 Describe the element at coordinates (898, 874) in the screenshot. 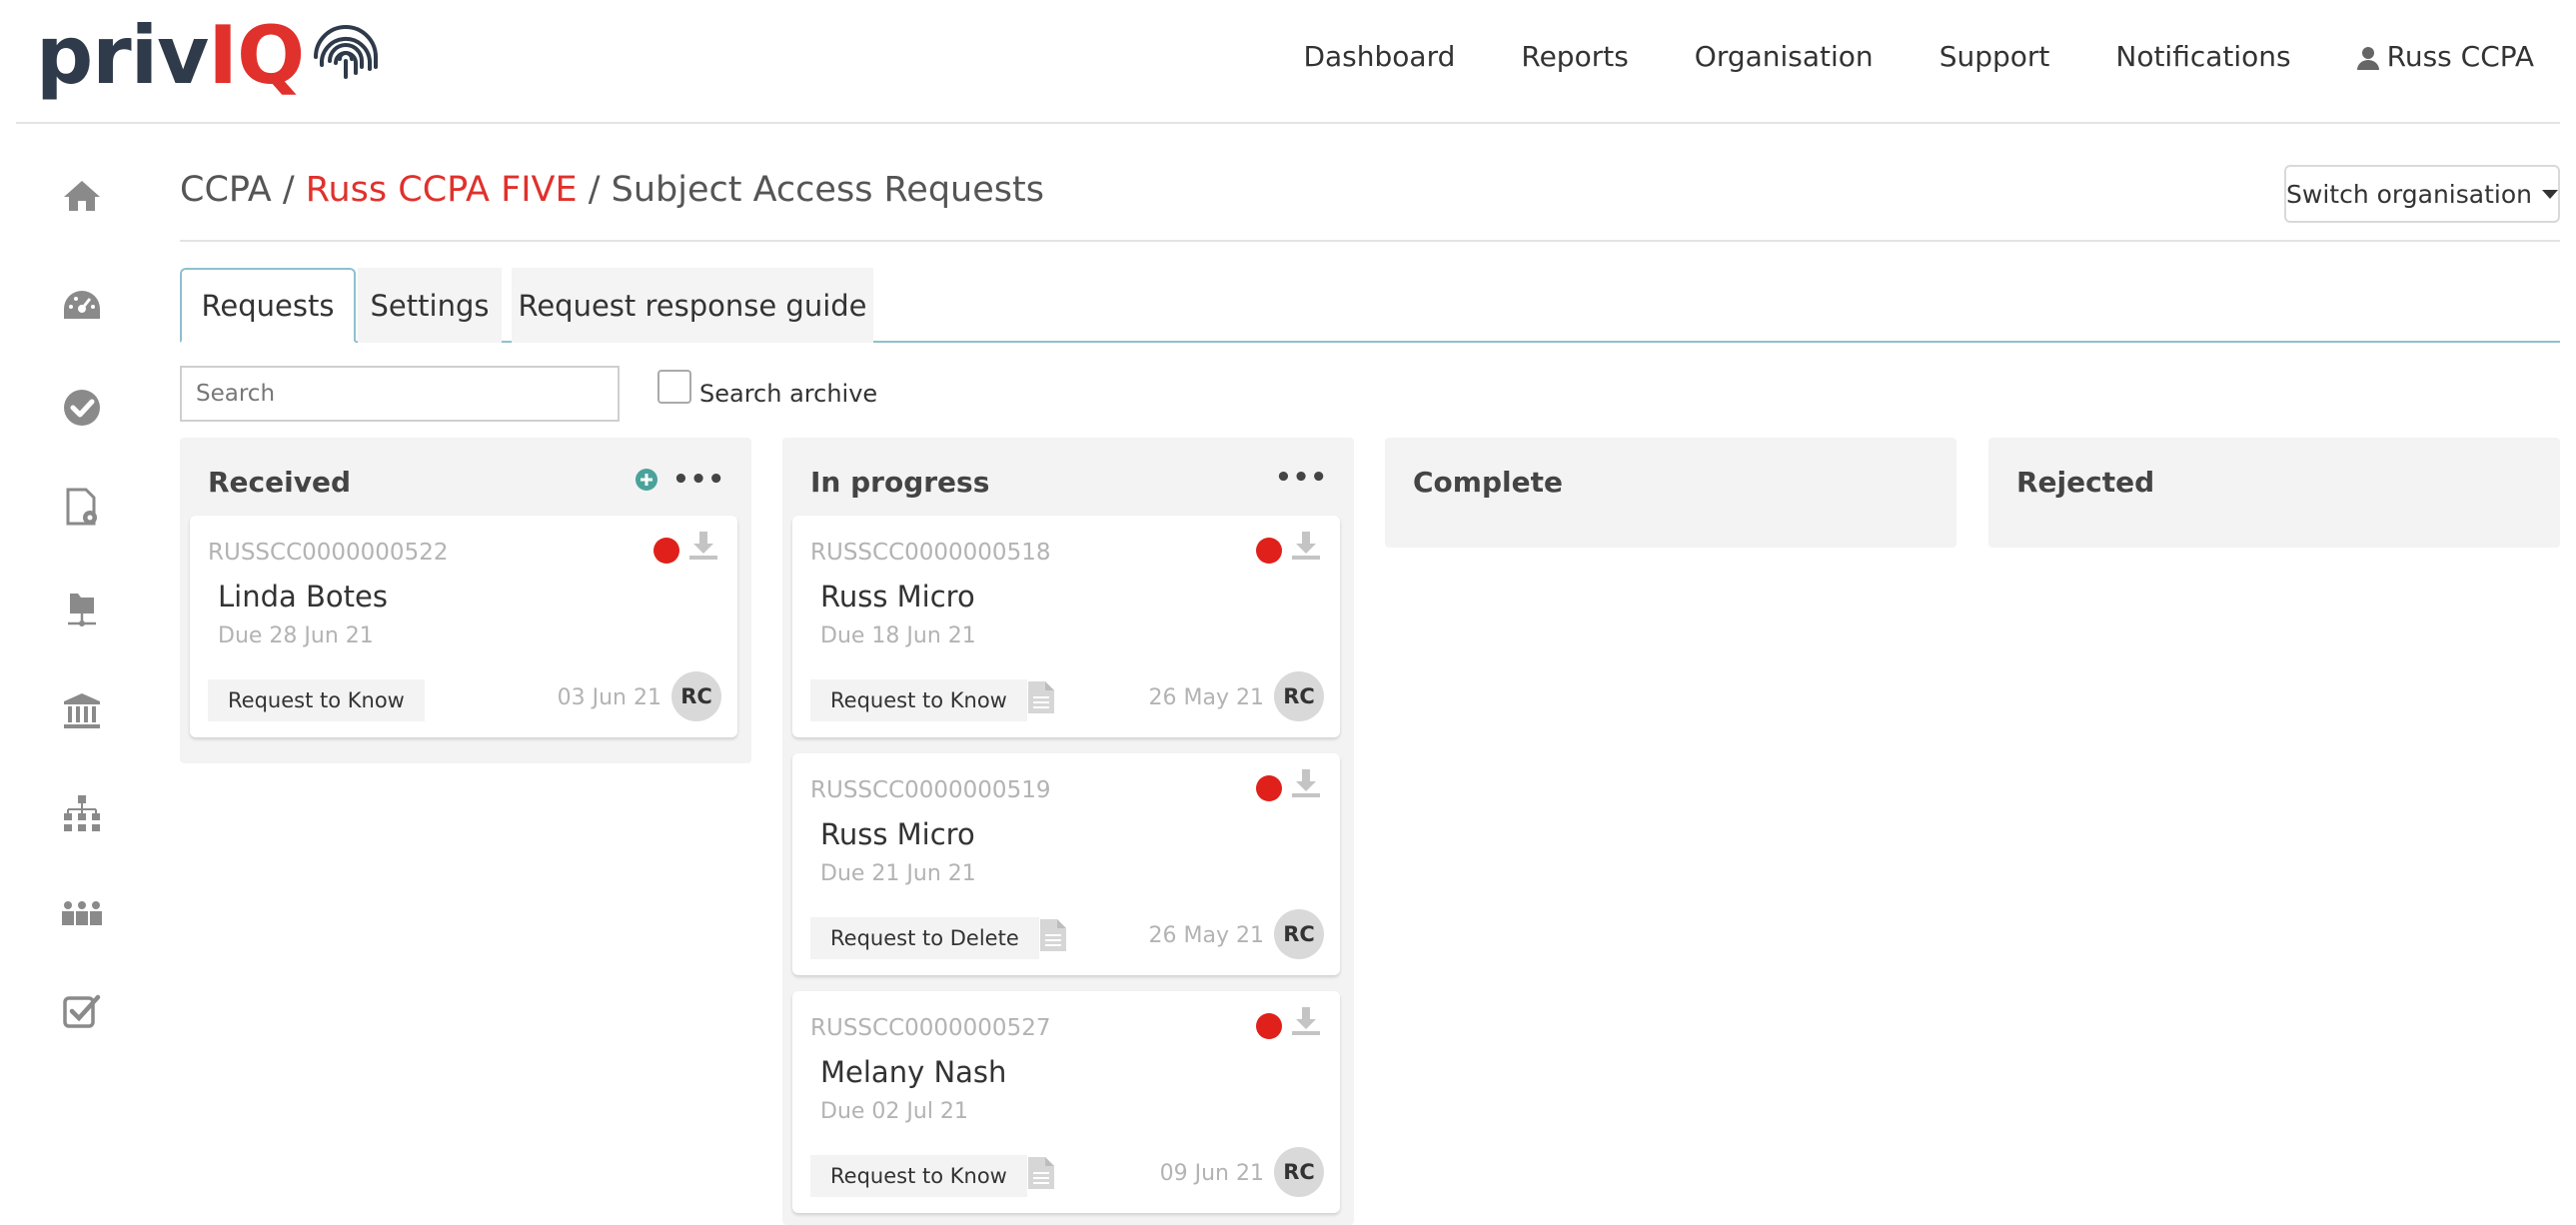

I see `request-due-date: Due 21 Jun 21` at that location.